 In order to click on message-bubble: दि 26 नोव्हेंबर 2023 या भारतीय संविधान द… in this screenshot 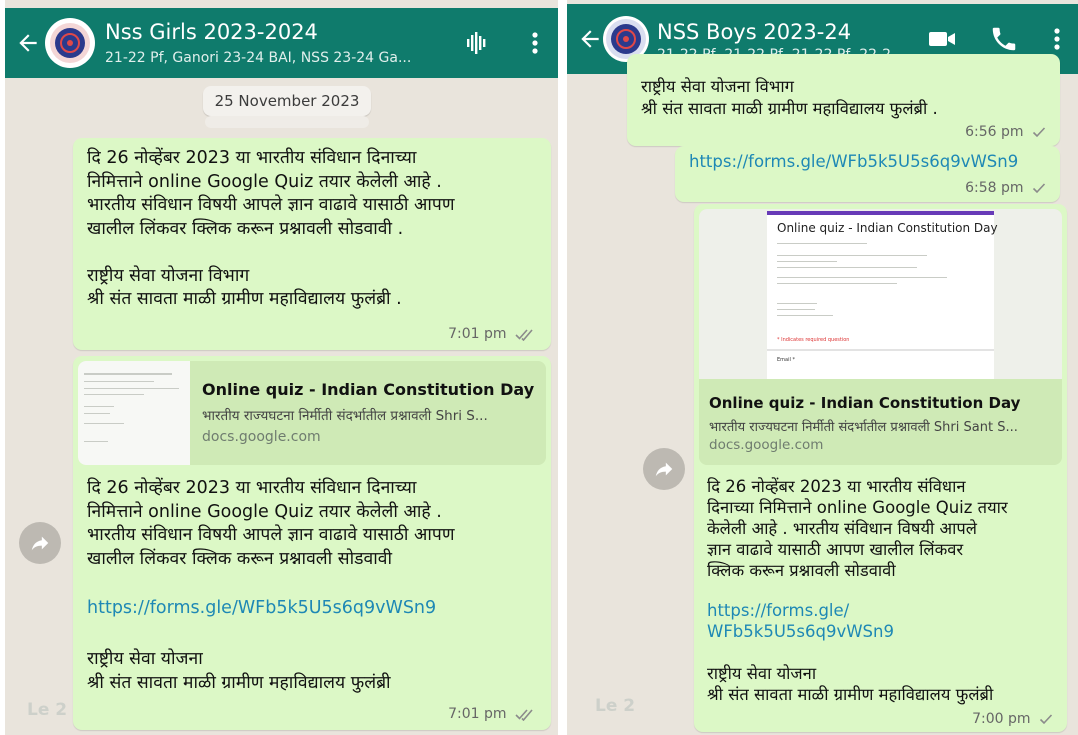, I will do `click(312, 244)`.